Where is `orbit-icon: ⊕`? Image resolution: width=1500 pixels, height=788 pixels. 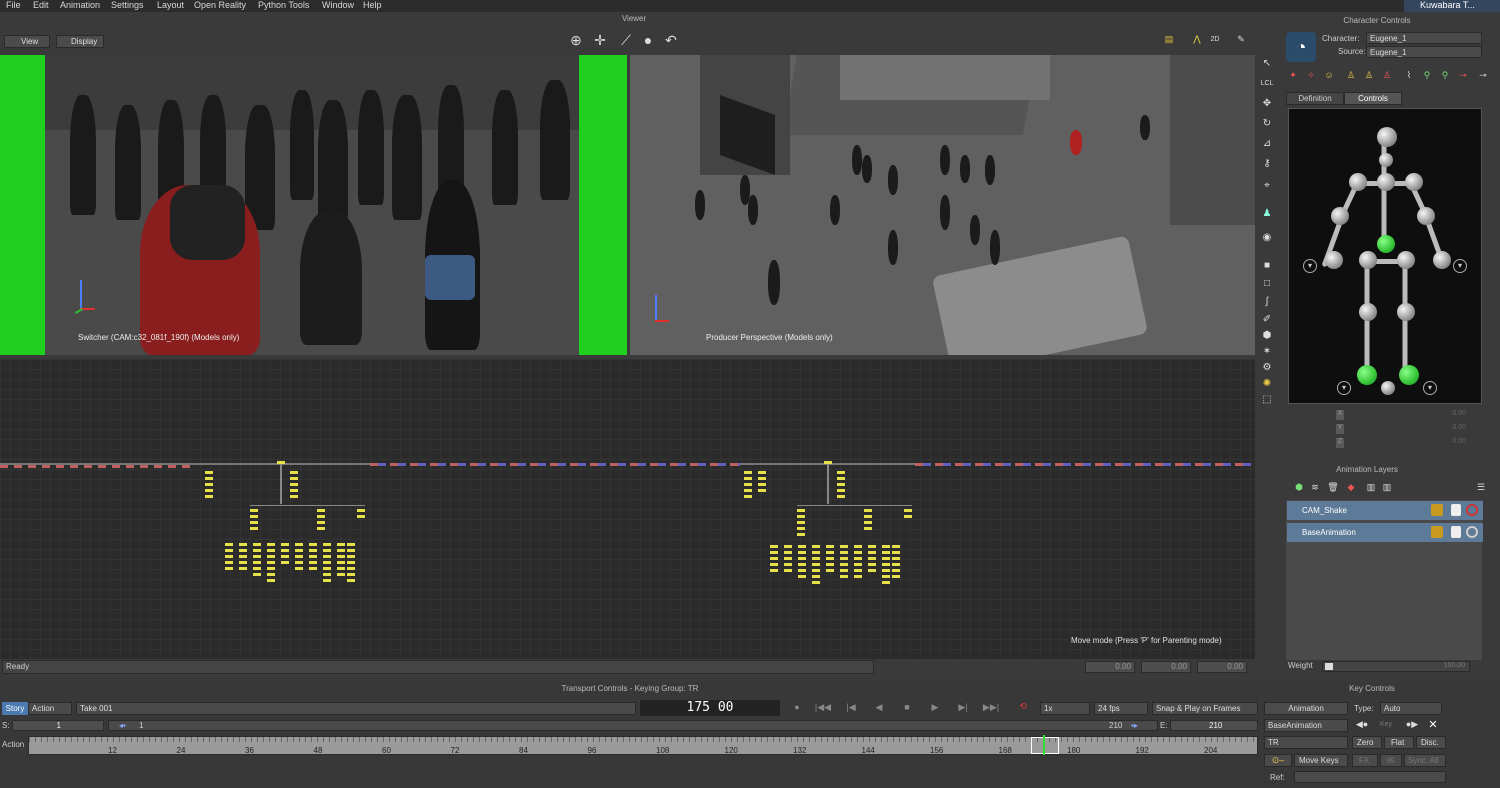
orbit-icon: ⊕ is located at coordinates (576, 40).